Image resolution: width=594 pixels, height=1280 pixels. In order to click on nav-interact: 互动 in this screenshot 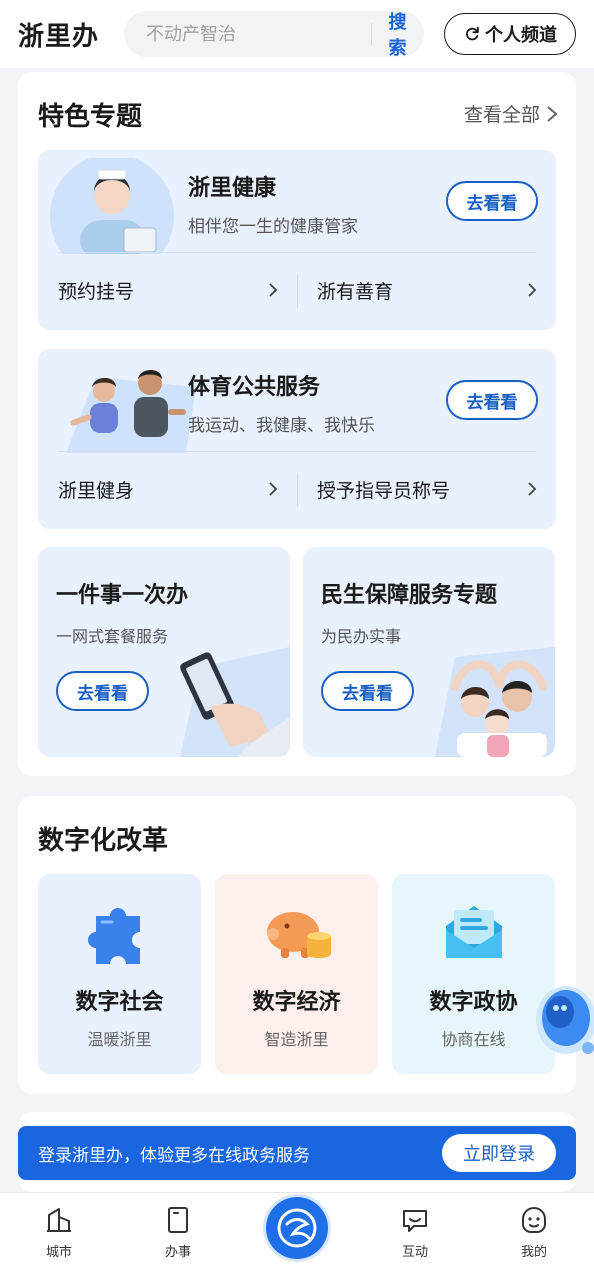, I will do `click(415, 1232)`.